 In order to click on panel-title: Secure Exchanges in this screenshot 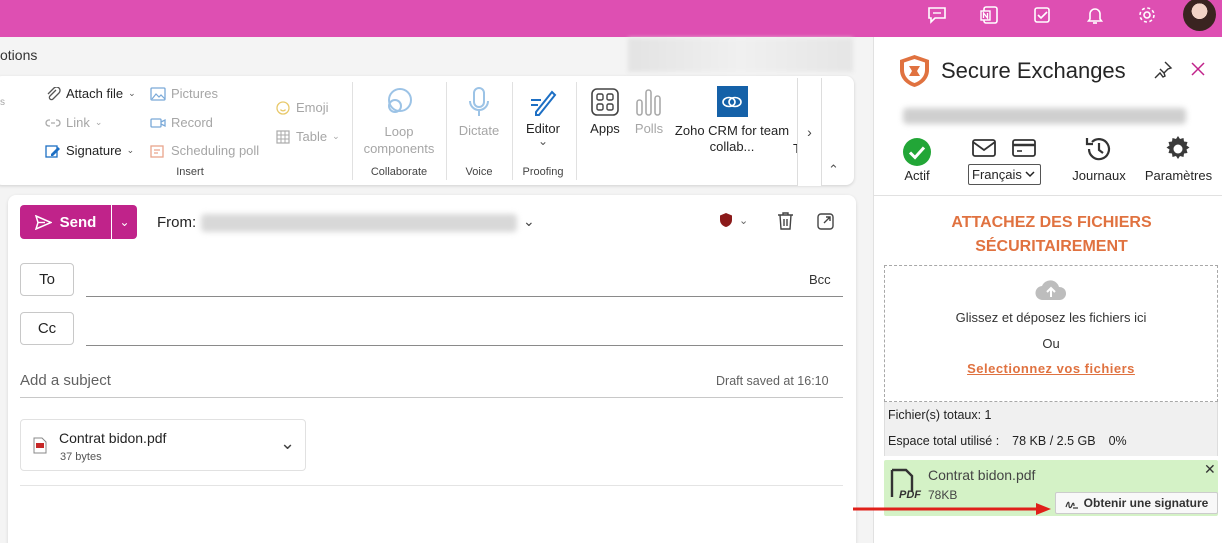, I will do `click(1033, 70)`.